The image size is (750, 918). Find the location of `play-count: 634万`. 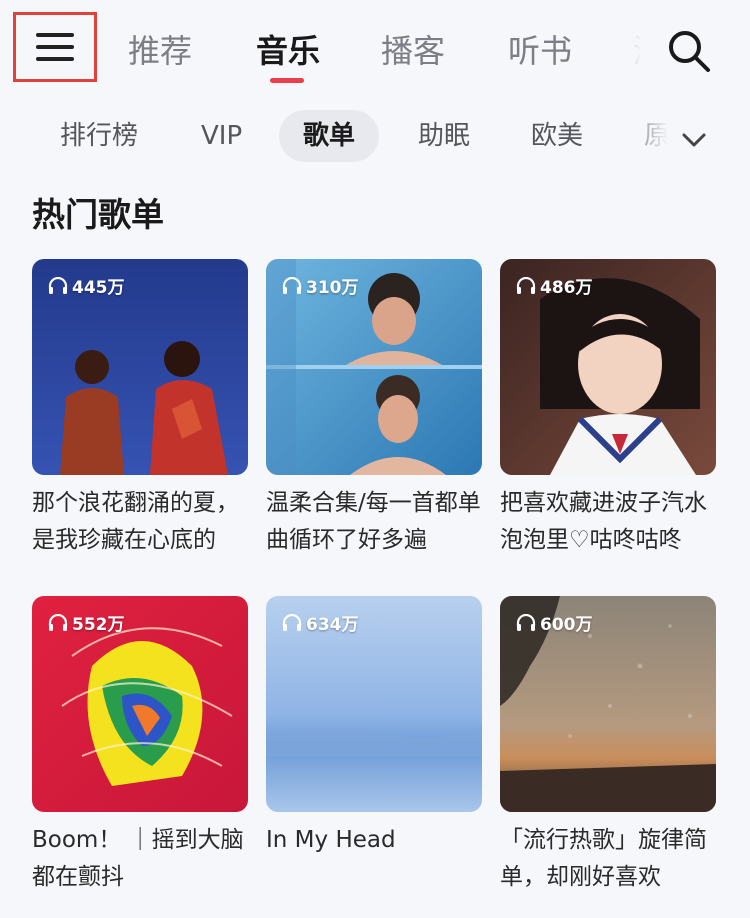

play-count: 634万 is located at coordinates (320, 622).